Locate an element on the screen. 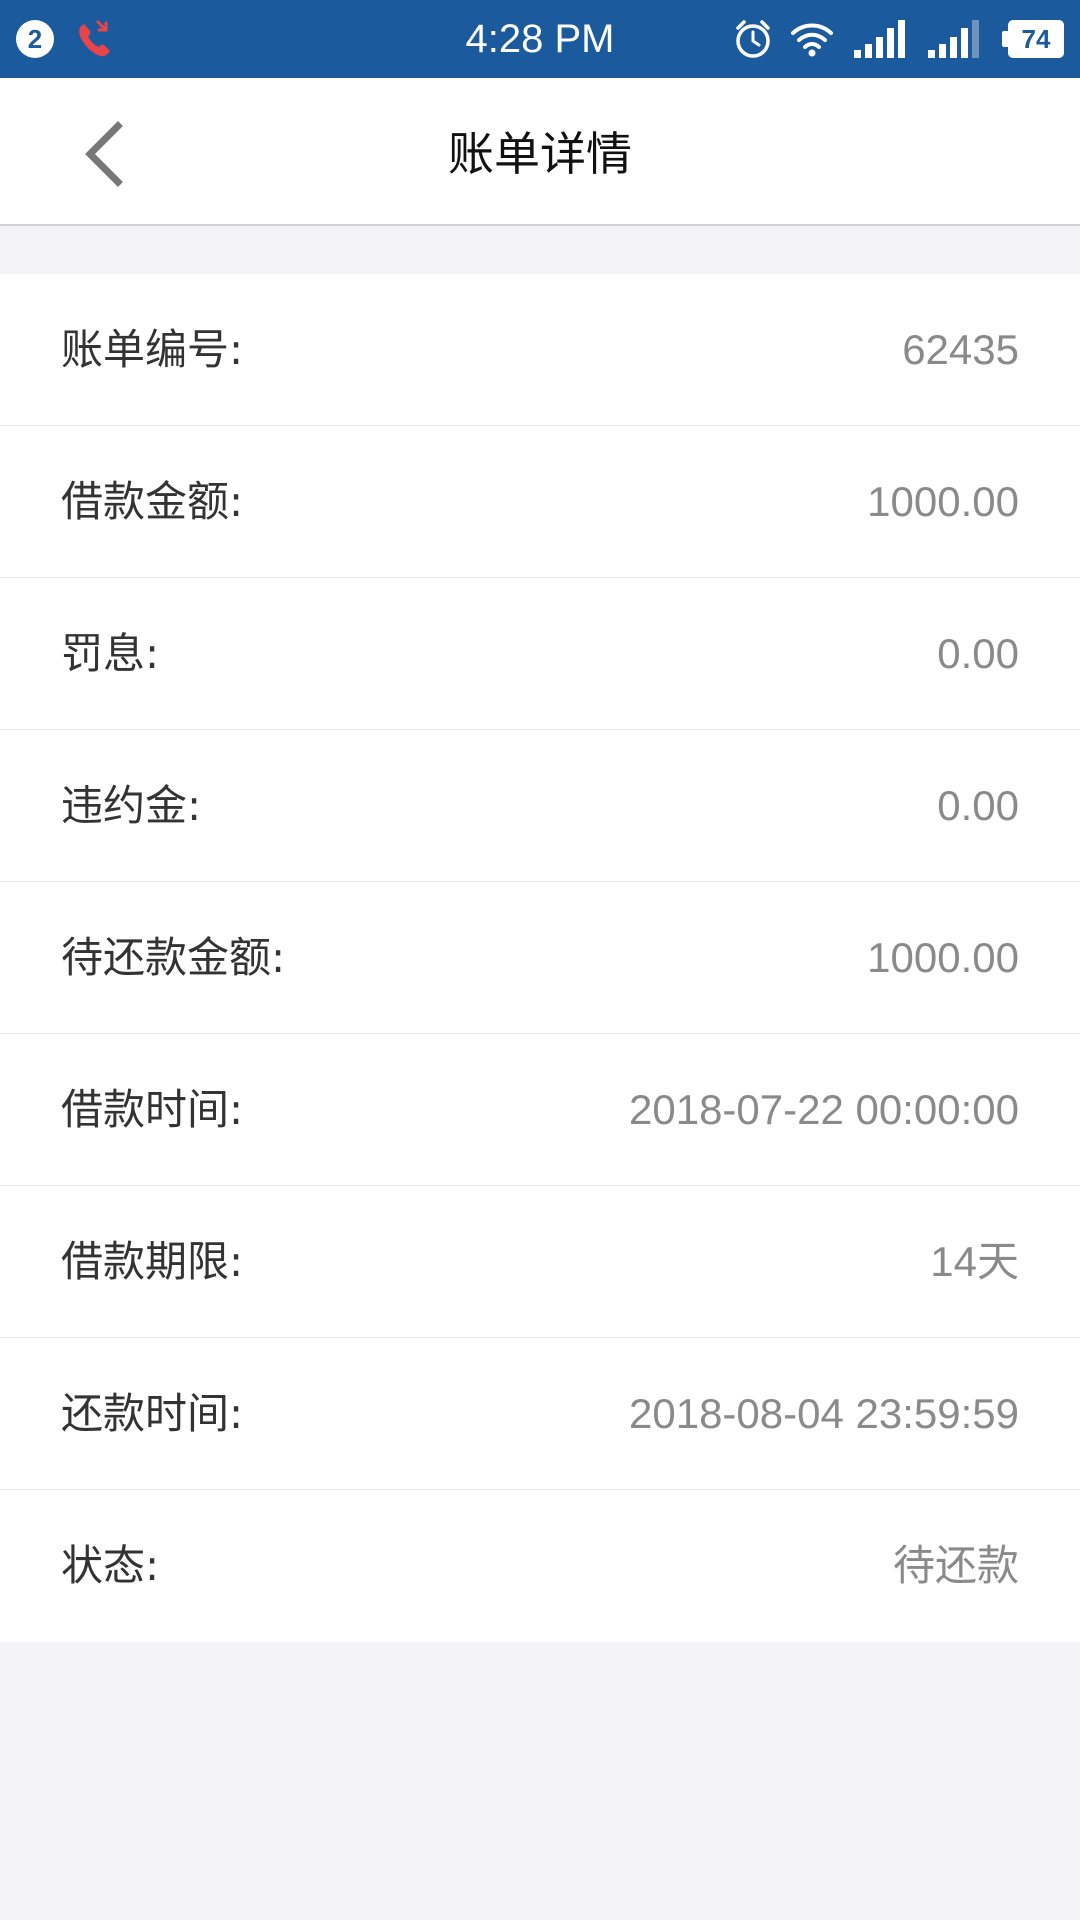 This screenshot has width=1080, height=1920. detail-row-loan-term: 借款期限: 14天 is located at coordinates (540, 1262).